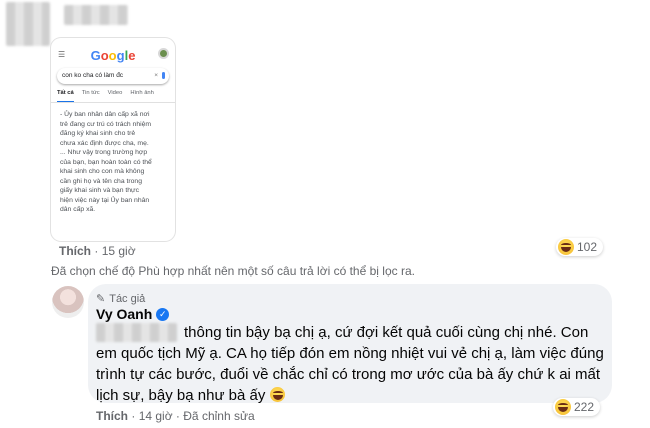 The height and width of the screenshot is (428, 650). Describe the element at coordinates (104, 143) in the screenshot. I see `snippet-line: chưa xác định được cha, mẹ.` at that location.